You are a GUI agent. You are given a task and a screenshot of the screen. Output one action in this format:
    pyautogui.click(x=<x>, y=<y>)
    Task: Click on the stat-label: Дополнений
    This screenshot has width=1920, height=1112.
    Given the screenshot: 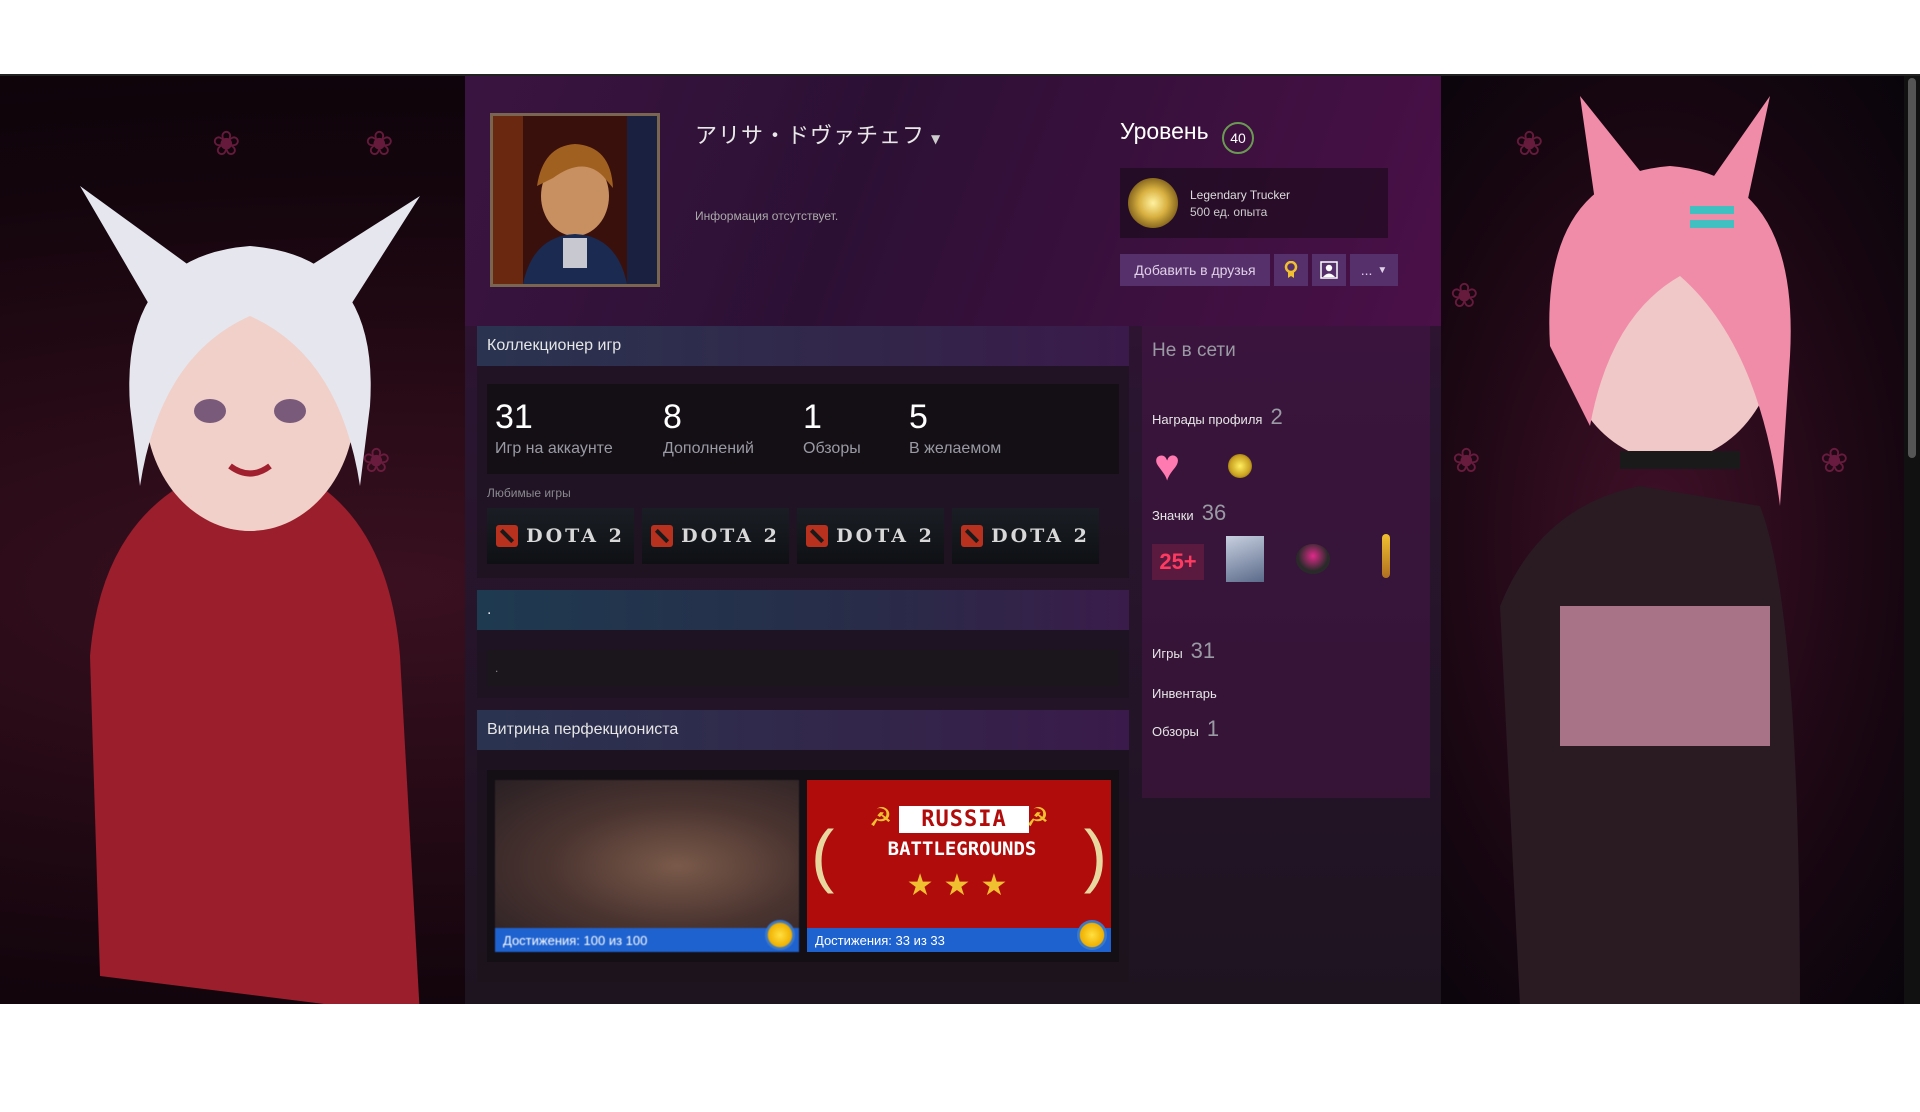 What is the action you would take?
    pyautogui.click(x=708, y=448)
    